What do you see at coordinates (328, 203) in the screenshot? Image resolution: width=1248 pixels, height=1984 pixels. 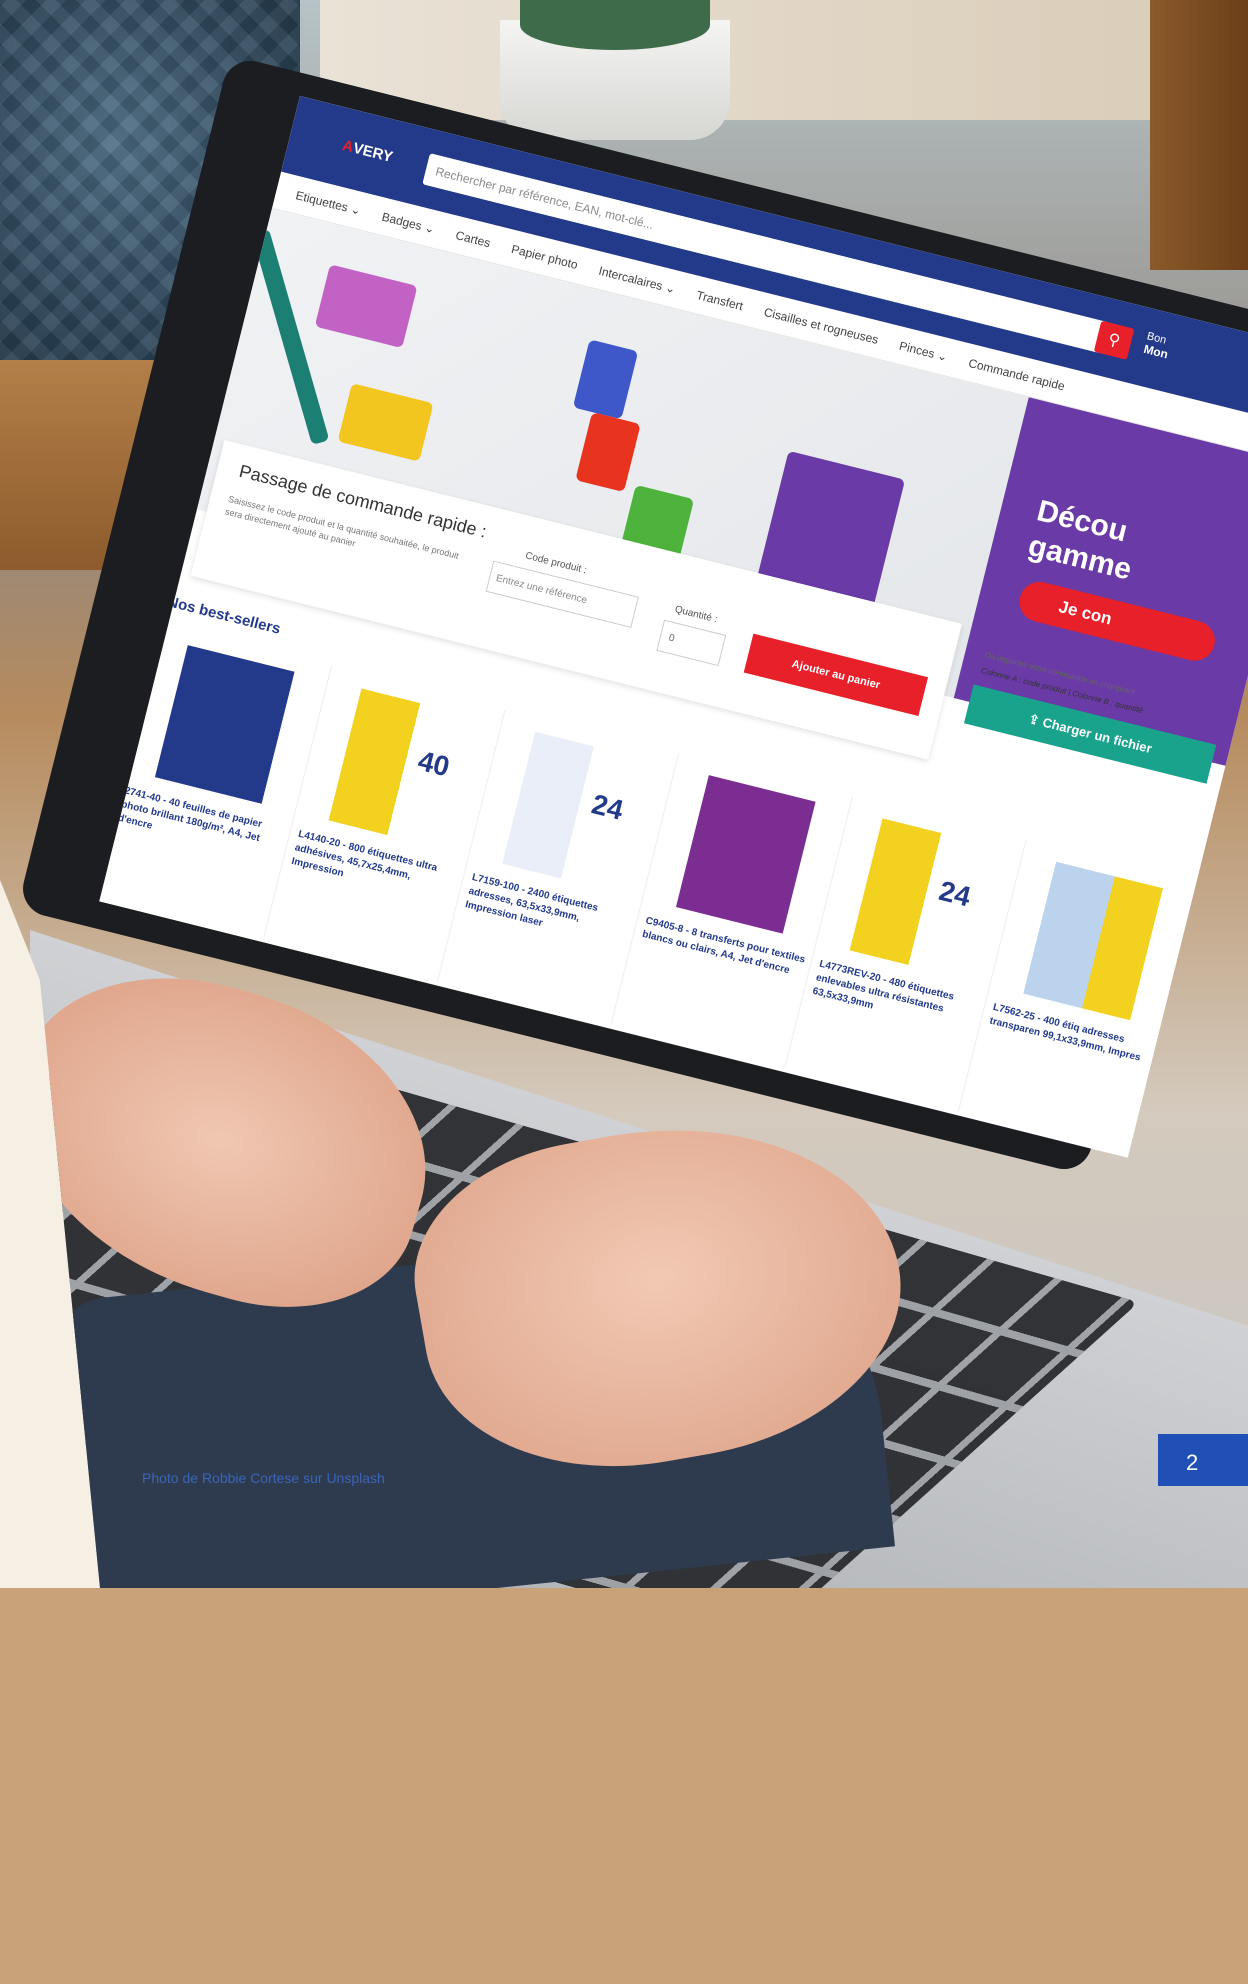 I see `nav-item-etiquettes: Etiquettes ⌄` at bounding box center [328, 203].